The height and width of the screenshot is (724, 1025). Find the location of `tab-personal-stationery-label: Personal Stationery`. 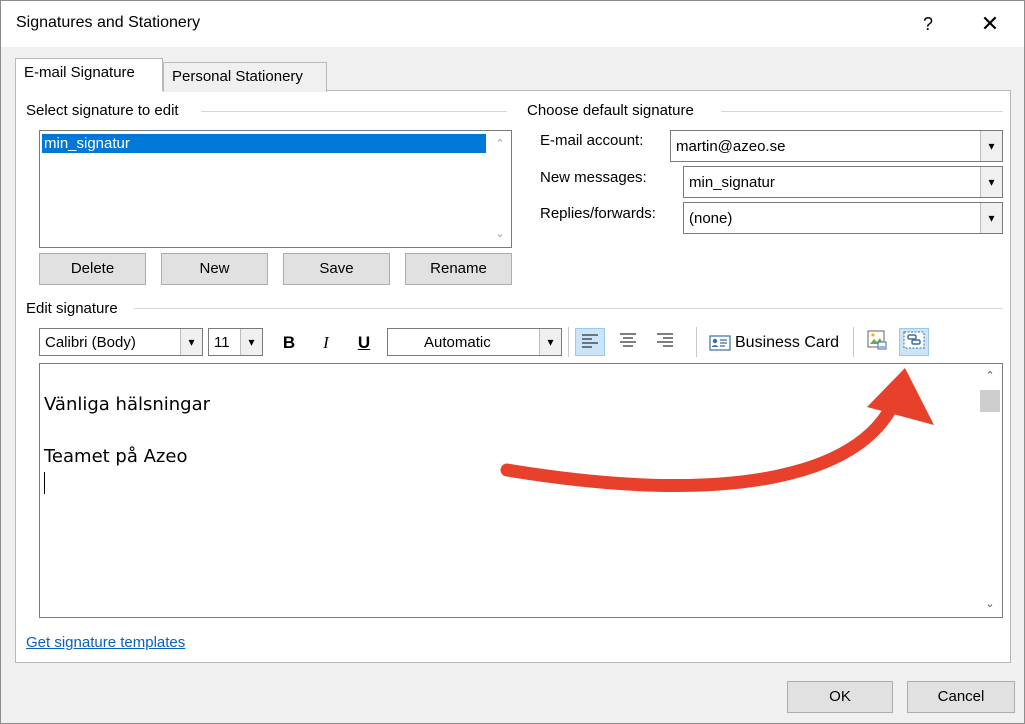

tab-personal-stationery-label: Personal Stationery is located at coordinates (237, 76).